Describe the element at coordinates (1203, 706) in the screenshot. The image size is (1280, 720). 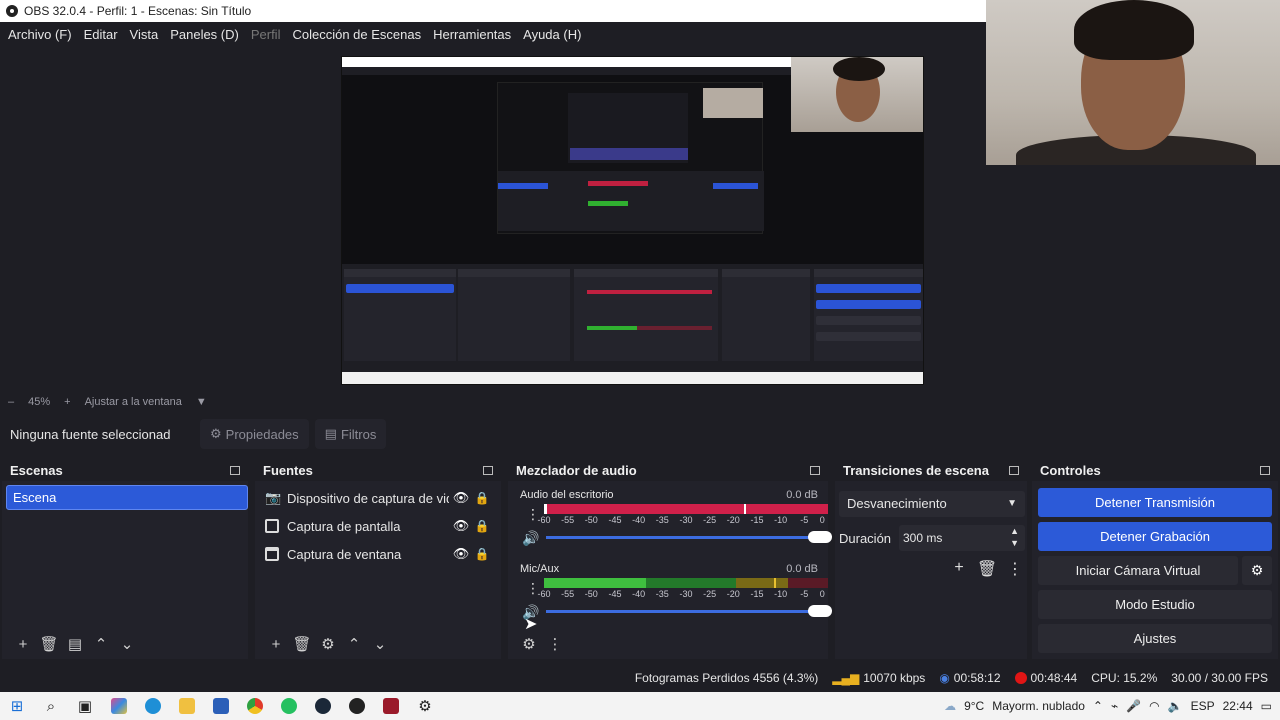
I see `language-indicator: ESP` at that location.